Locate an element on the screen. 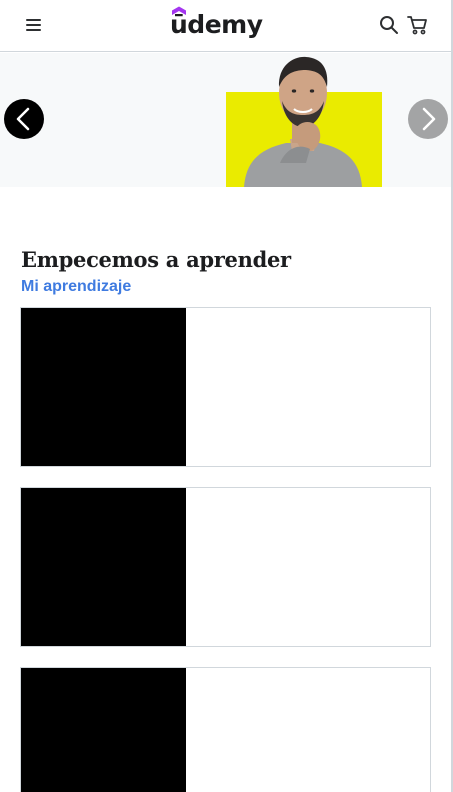  chevron-left-icon is located at coordinates (23, 119).